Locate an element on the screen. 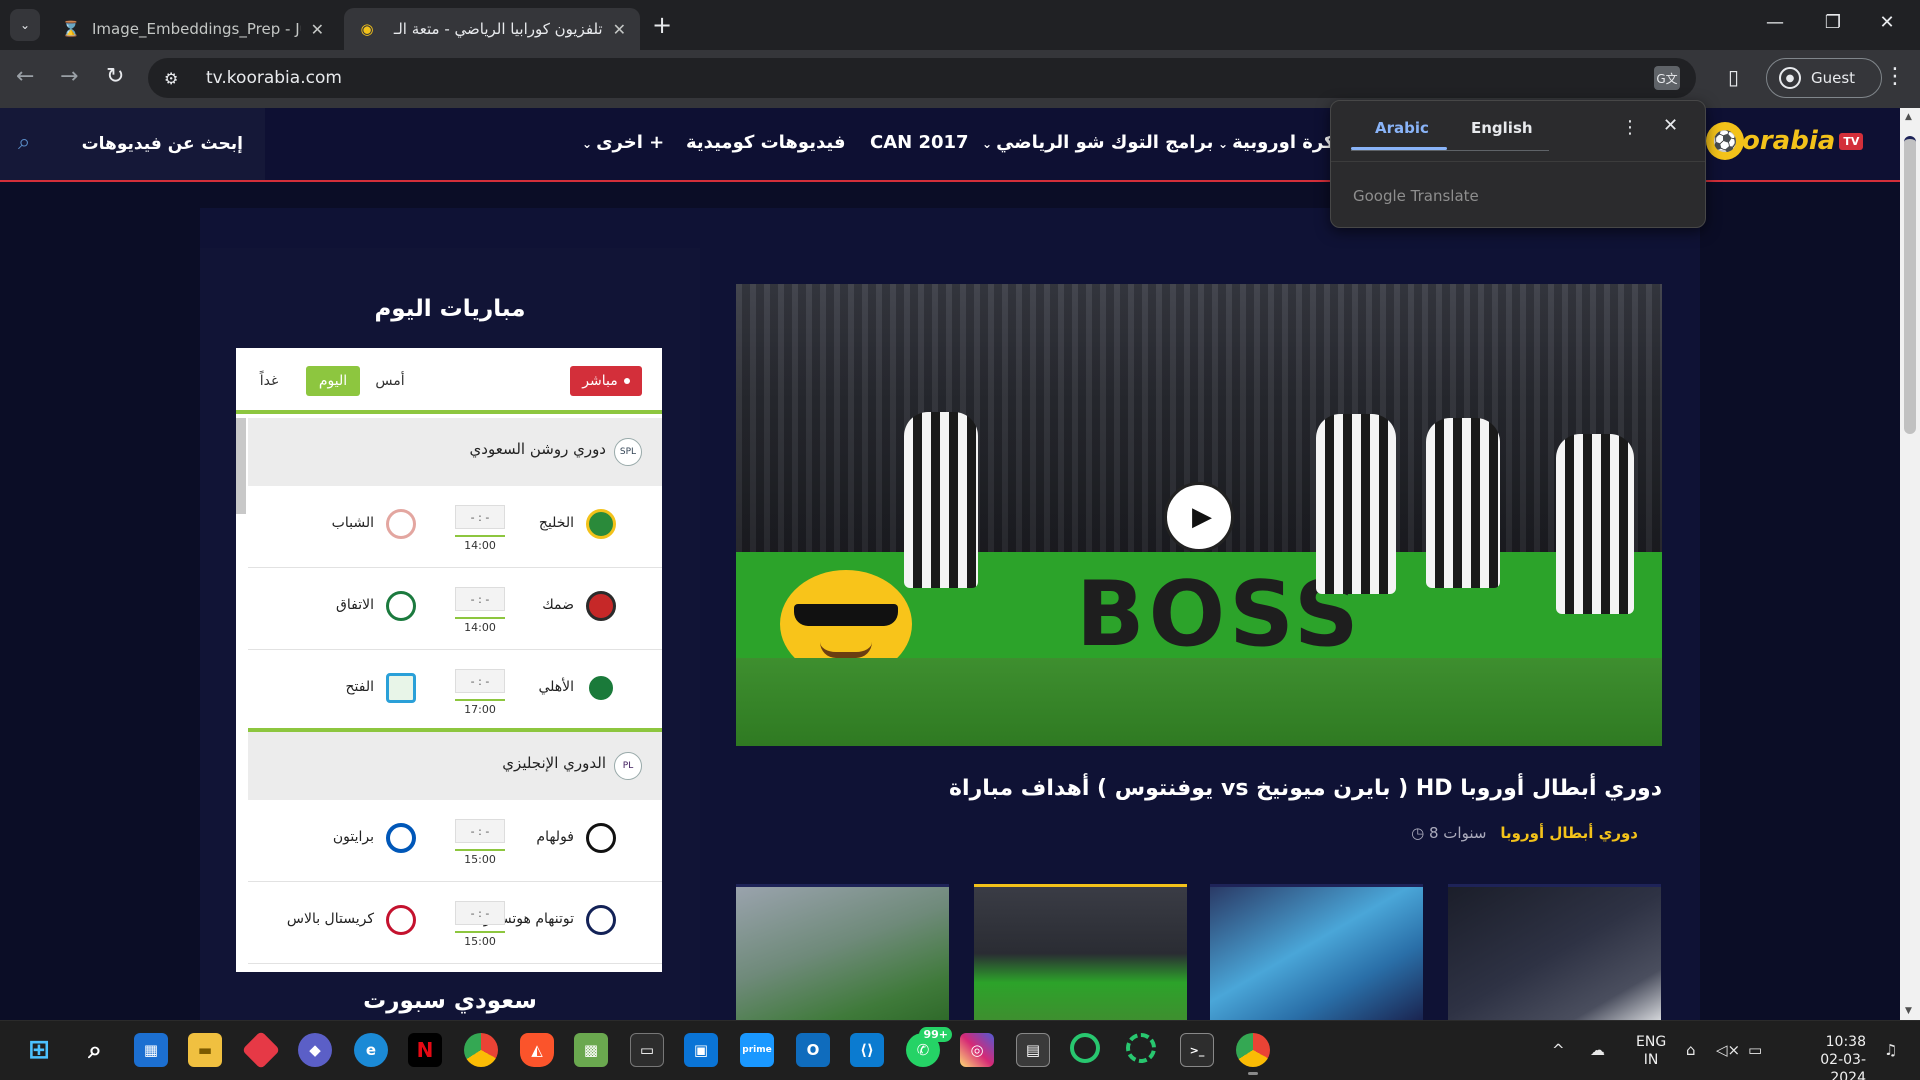 Image resolution: width=1920 pixels, height=1080 pixels. sidebar-next-title: سعودي سبورت is located at coordinates (450, 1001).